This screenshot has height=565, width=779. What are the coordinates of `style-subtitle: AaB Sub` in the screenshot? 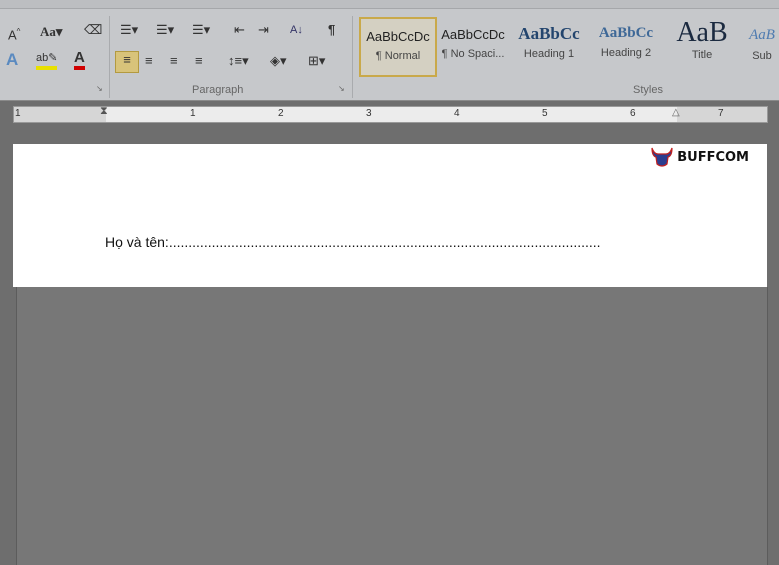 It's located at (760, 45).